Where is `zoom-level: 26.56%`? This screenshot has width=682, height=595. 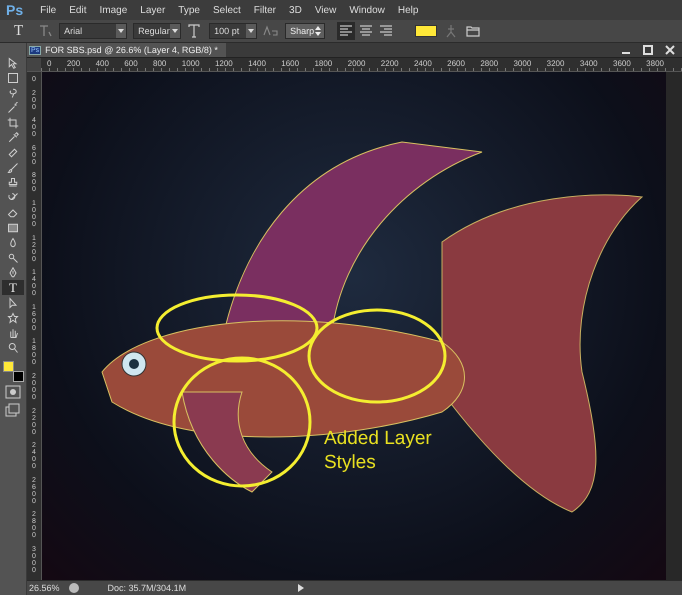
zoom-level: 26.56% is located at coordinates (44, 588).